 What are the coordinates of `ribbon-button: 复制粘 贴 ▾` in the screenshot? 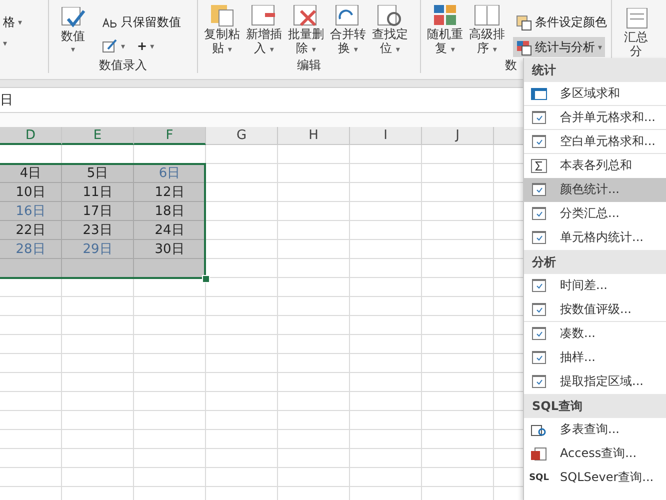 It's located at (222, 31).